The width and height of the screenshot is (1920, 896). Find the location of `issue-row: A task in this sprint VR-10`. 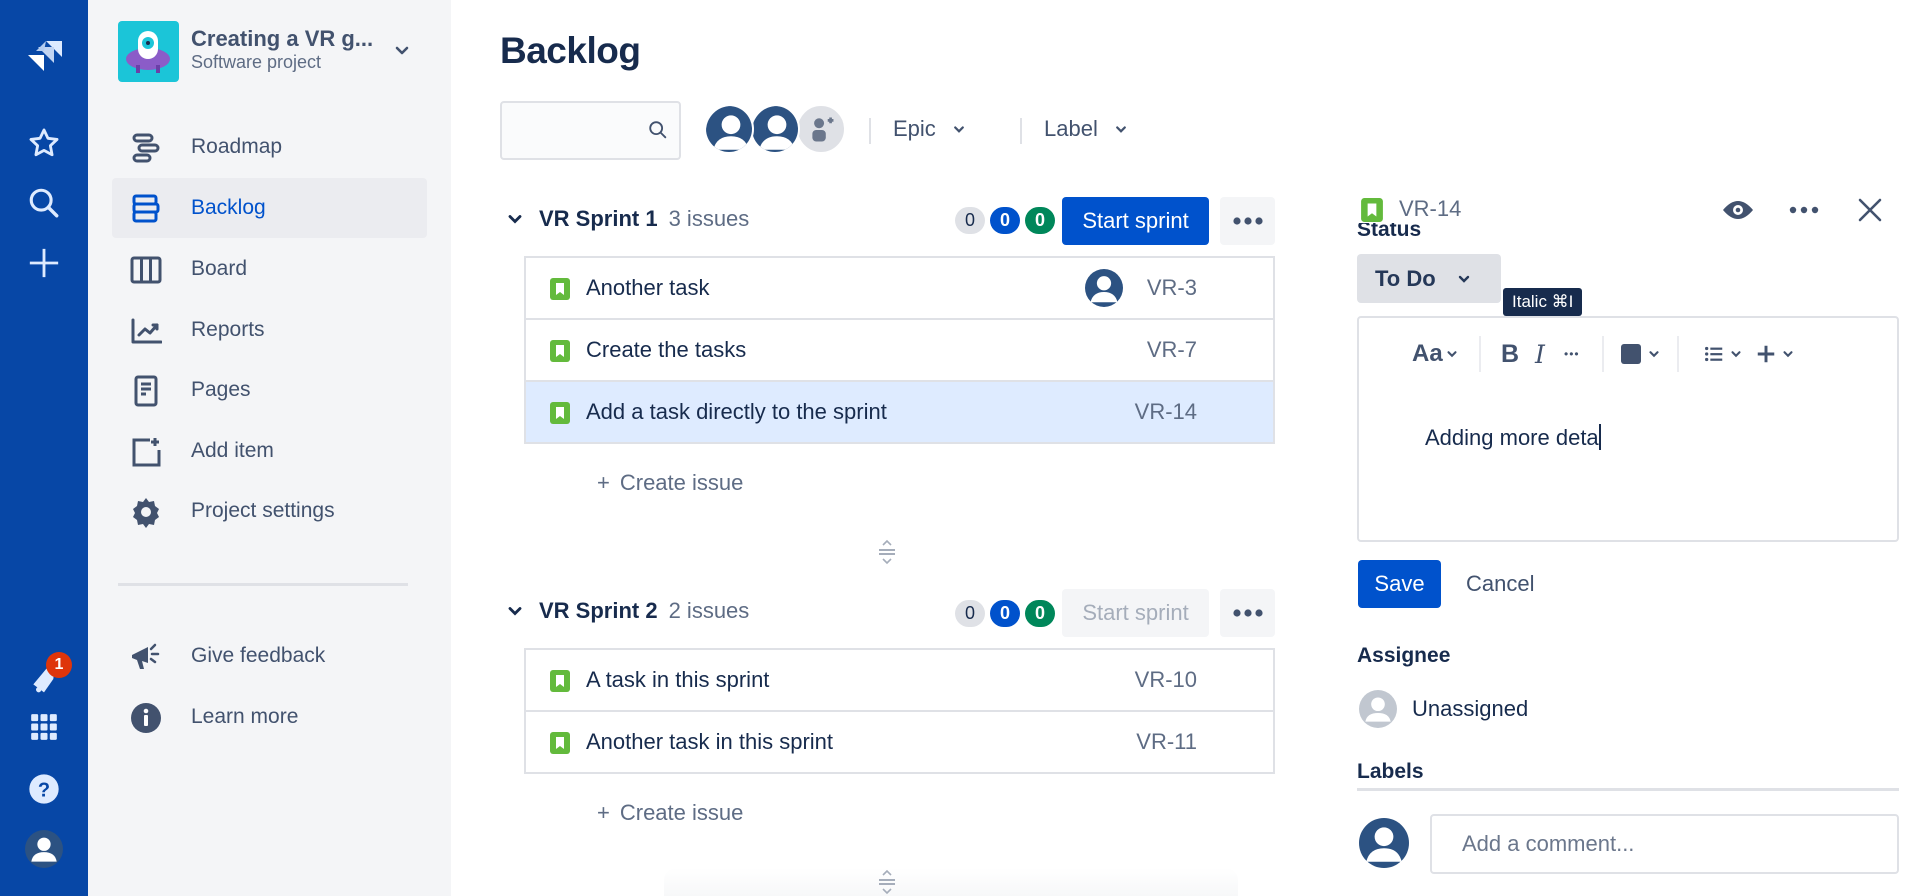

issue-row: A task in this sprint VR-10 is located at coordinates (899, 681).